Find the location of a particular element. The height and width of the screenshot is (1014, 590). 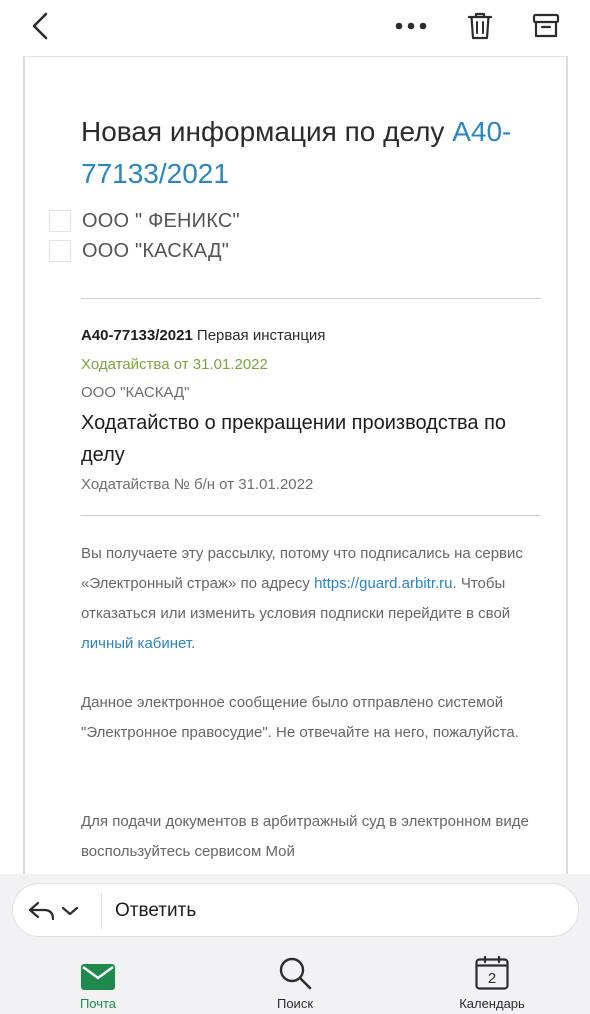

tab-mail: Почта is located at coordinates (98, 980).